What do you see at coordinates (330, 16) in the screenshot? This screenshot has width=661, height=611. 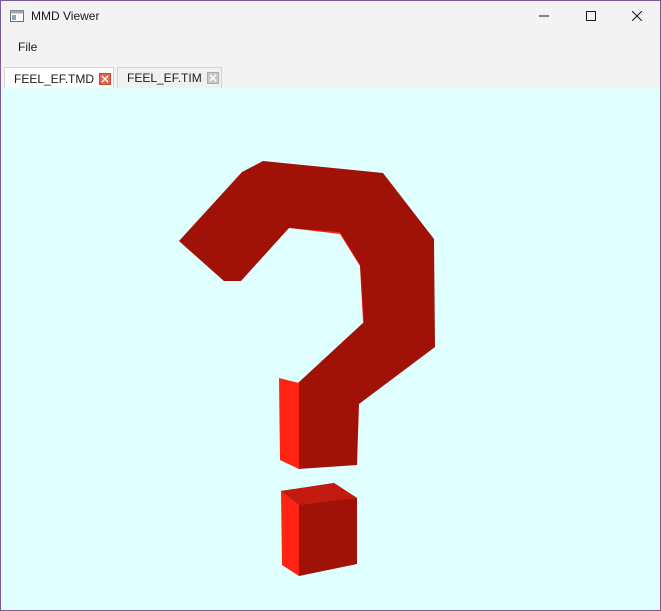 I see `title-bar: MMD Viewer` at bounding box center [330, 16].